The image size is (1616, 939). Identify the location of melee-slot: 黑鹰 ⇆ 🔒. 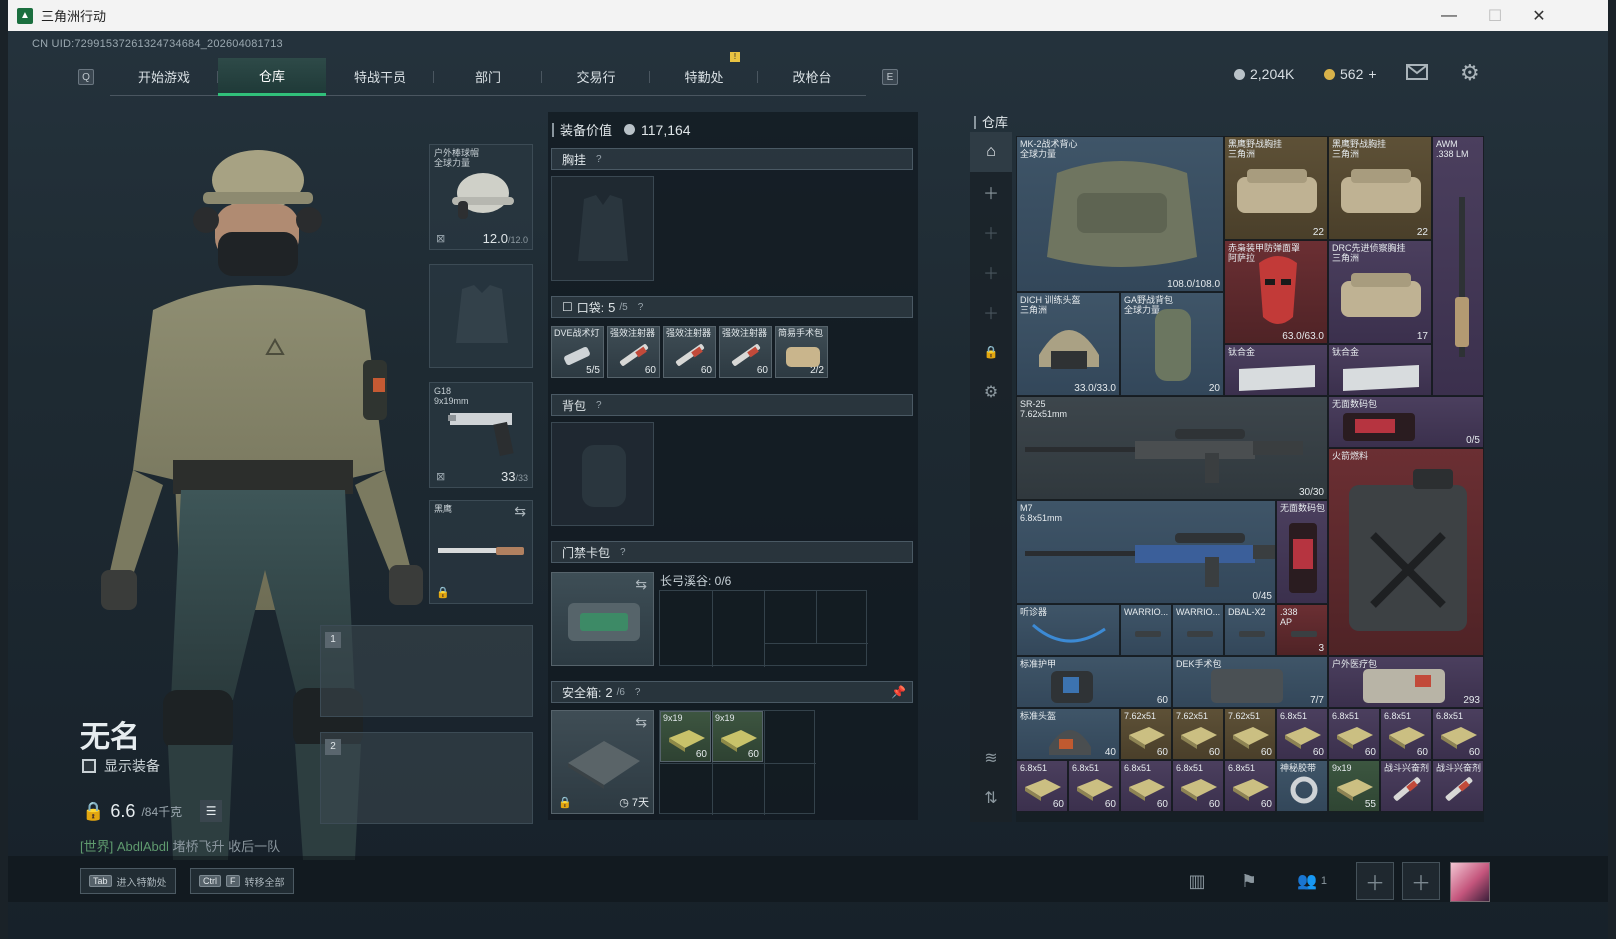
(481, 552).